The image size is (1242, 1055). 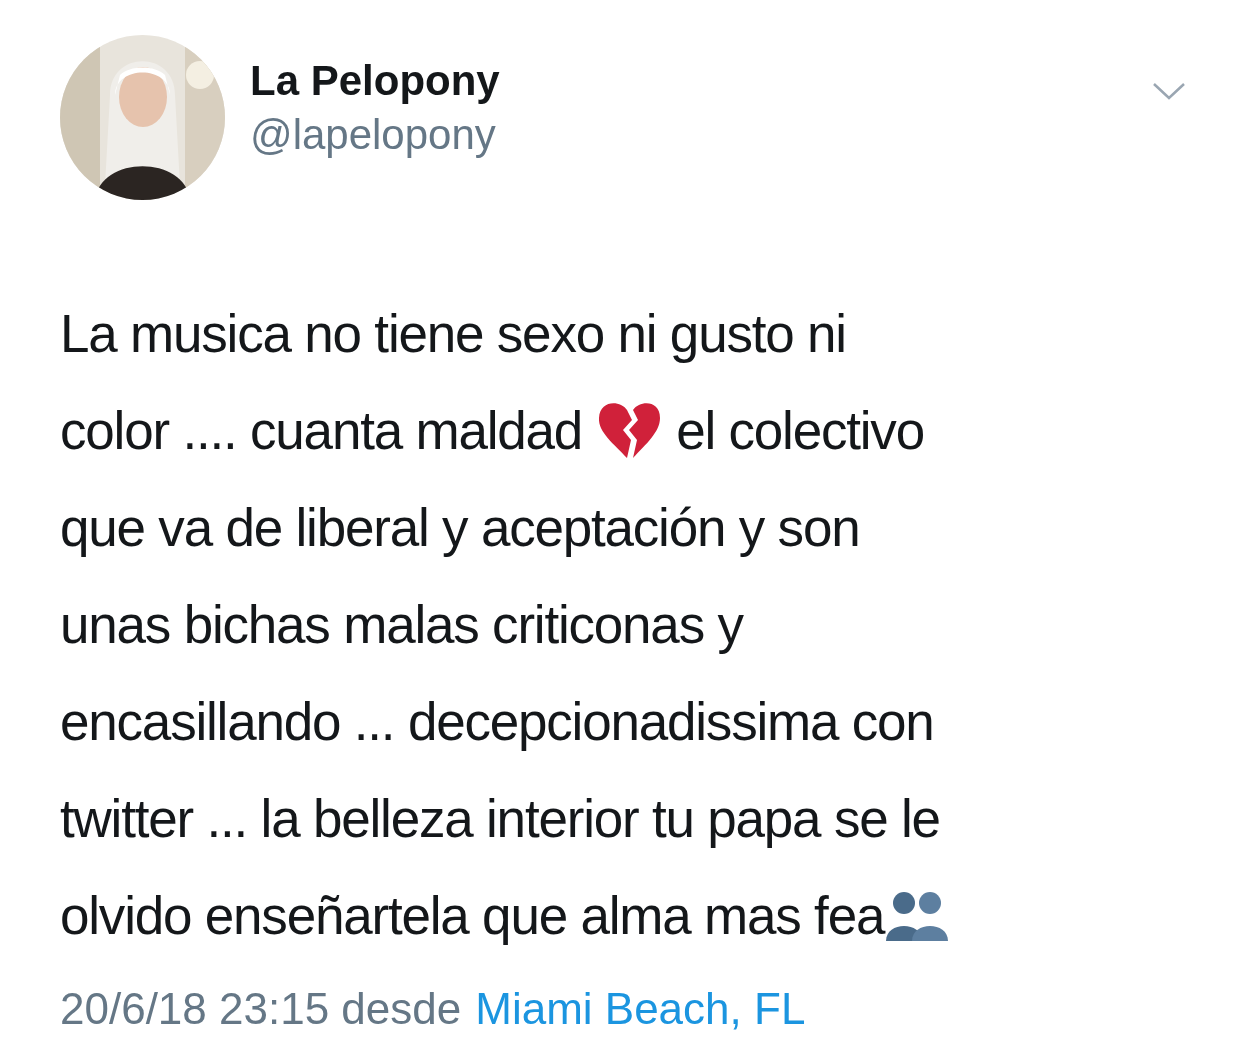 I want to click on tweet-text: encasillando ... decepcionadissima con, so click(x=497, y=721).